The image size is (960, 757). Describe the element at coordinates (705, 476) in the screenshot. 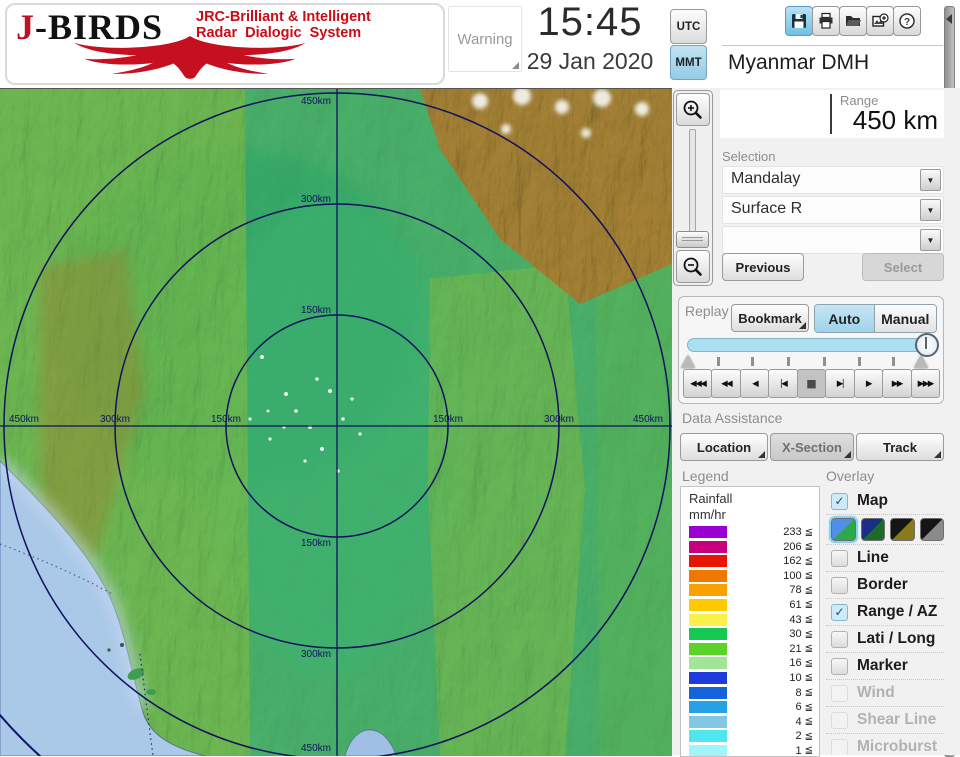

I see `legend-title: Legend` at that location.